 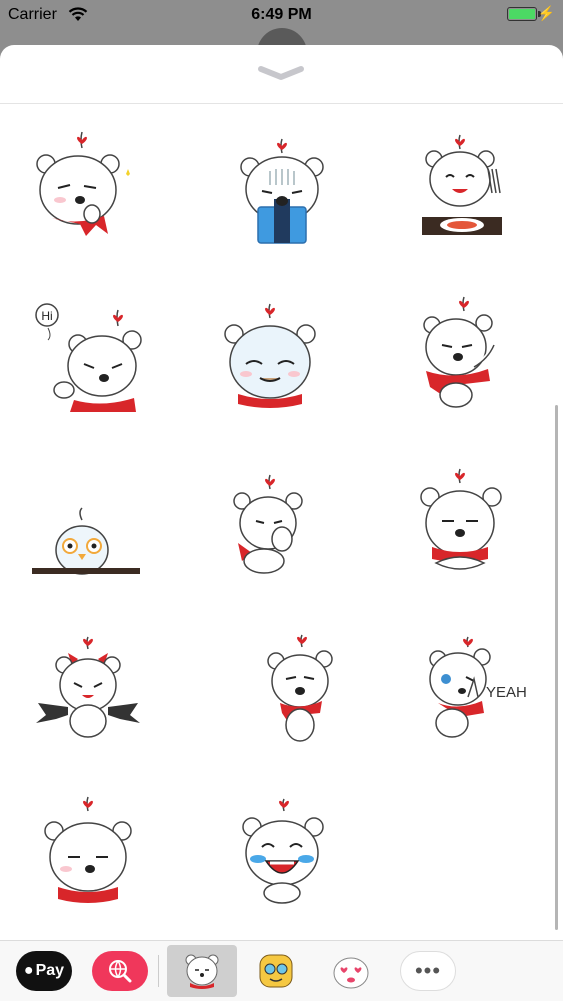 I want to click on image-search-button, so click(x=120, y=971).